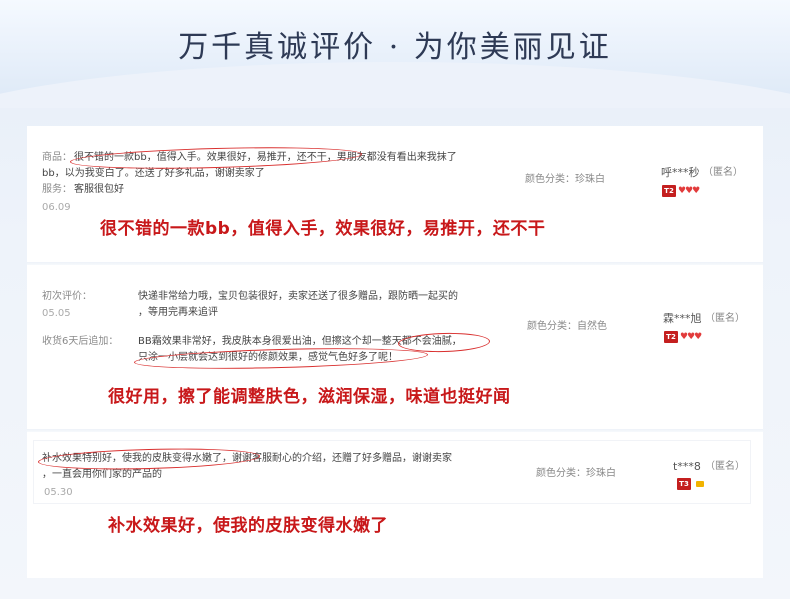  I want to click on reviewer-name: 霖***旭, so click(682, 318).